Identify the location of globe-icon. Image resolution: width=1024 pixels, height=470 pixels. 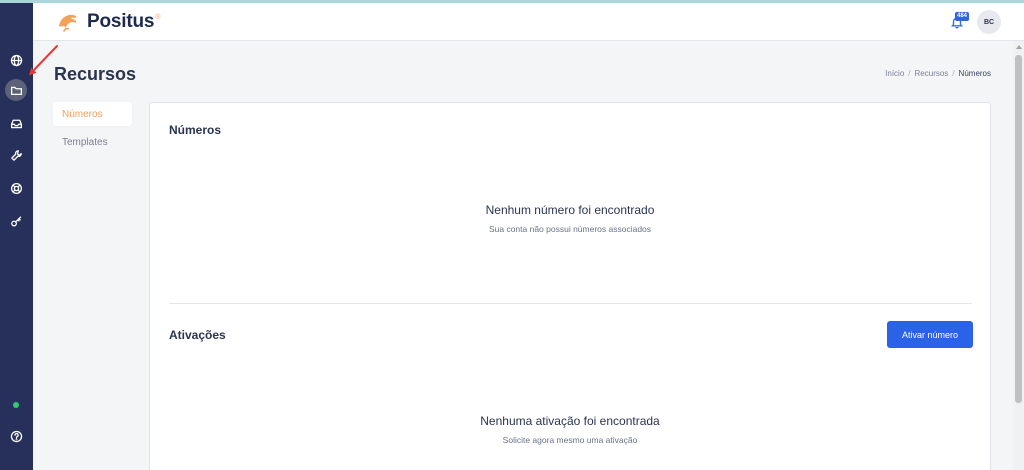
(16, 60).